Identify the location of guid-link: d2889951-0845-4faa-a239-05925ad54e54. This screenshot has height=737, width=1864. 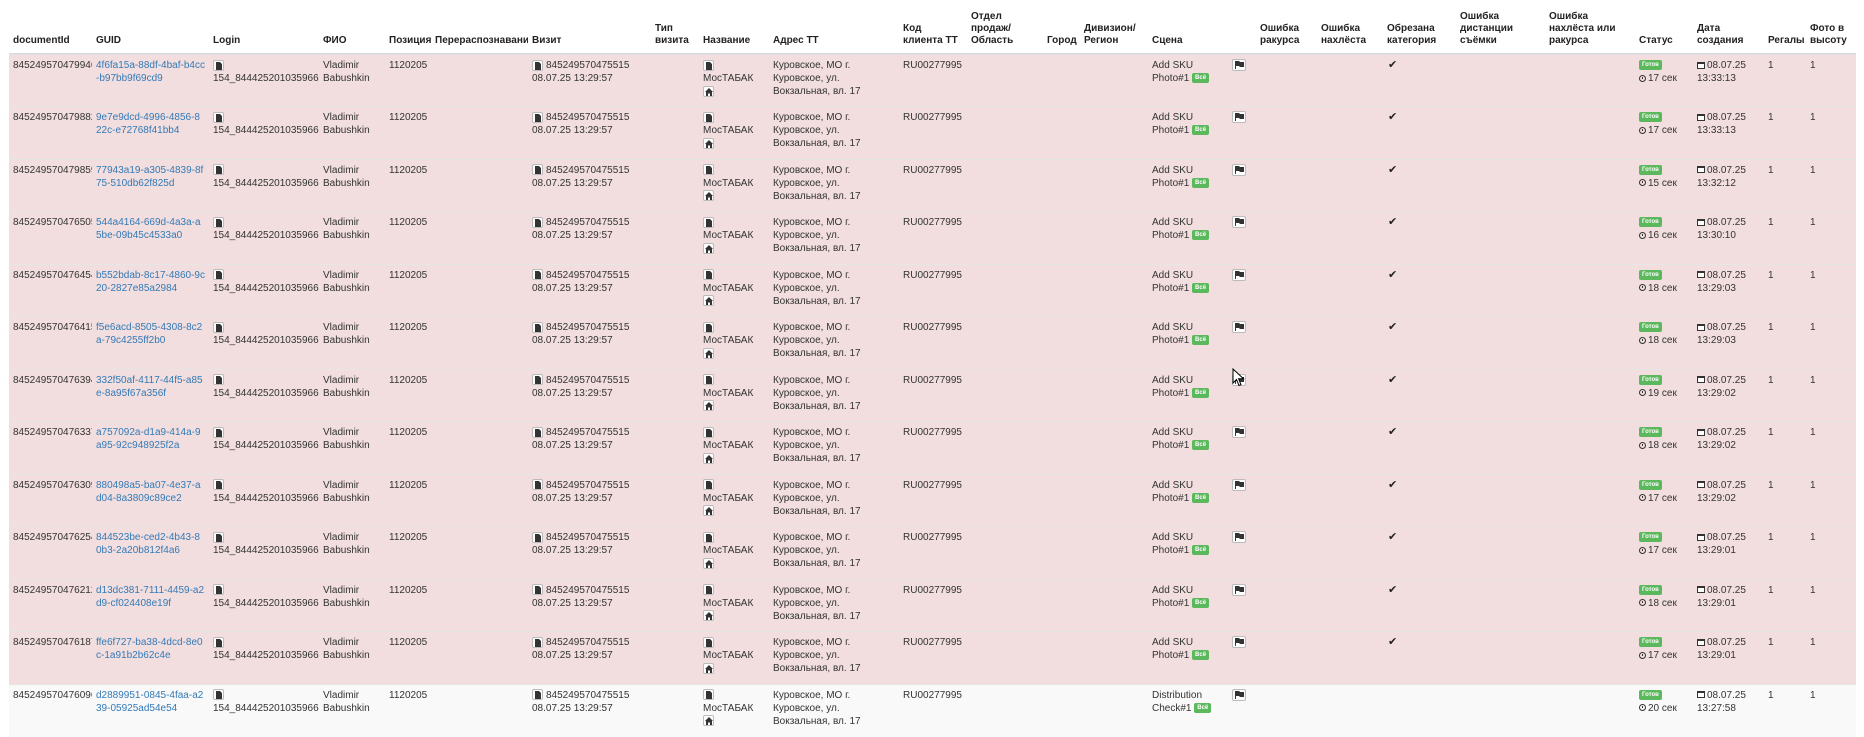
(150, 702).